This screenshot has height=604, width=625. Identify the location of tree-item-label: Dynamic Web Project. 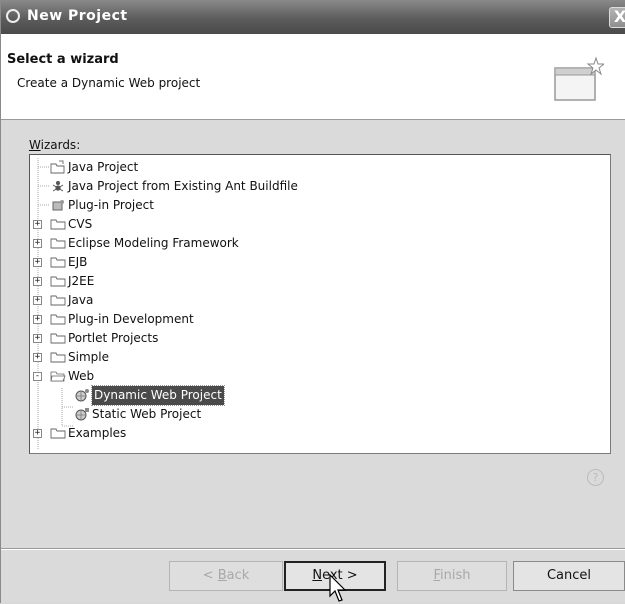
(158, 395).